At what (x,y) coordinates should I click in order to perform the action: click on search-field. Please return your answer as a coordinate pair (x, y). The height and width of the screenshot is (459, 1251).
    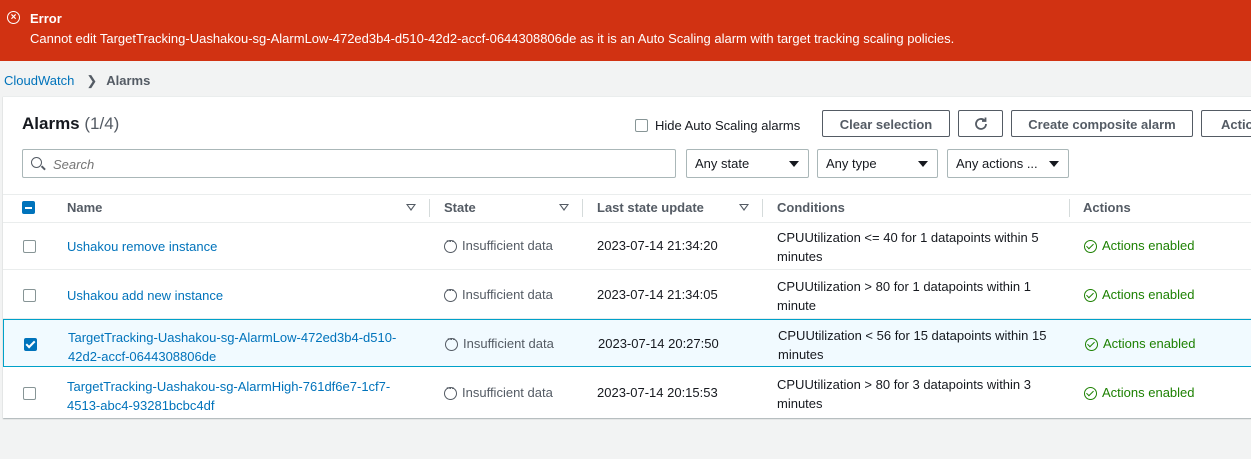
    Looking at the image, I should click on (349, 163).